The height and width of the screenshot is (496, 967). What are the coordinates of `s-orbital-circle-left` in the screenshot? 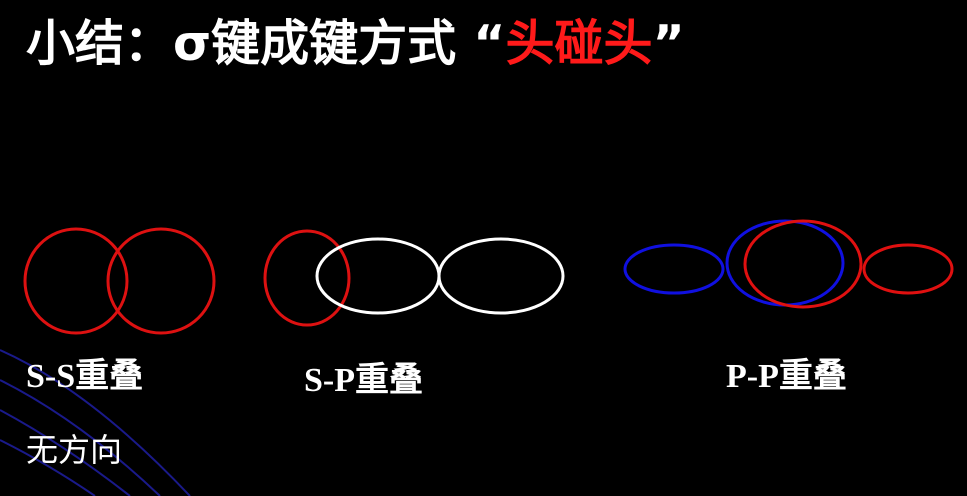 It's located at (76, 281).